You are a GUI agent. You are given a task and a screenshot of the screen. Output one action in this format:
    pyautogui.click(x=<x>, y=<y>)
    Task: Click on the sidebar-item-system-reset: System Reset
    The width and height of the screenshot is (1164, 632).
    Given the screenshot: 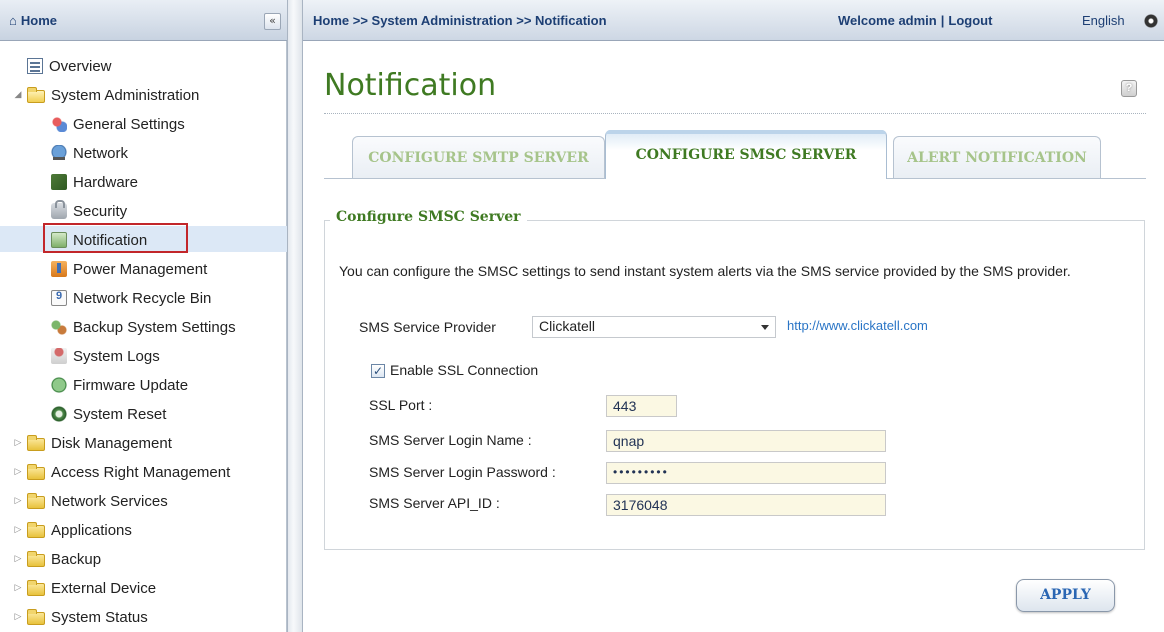 What is the action you would take?
    pyautogui.click(x=108, y=414)
    